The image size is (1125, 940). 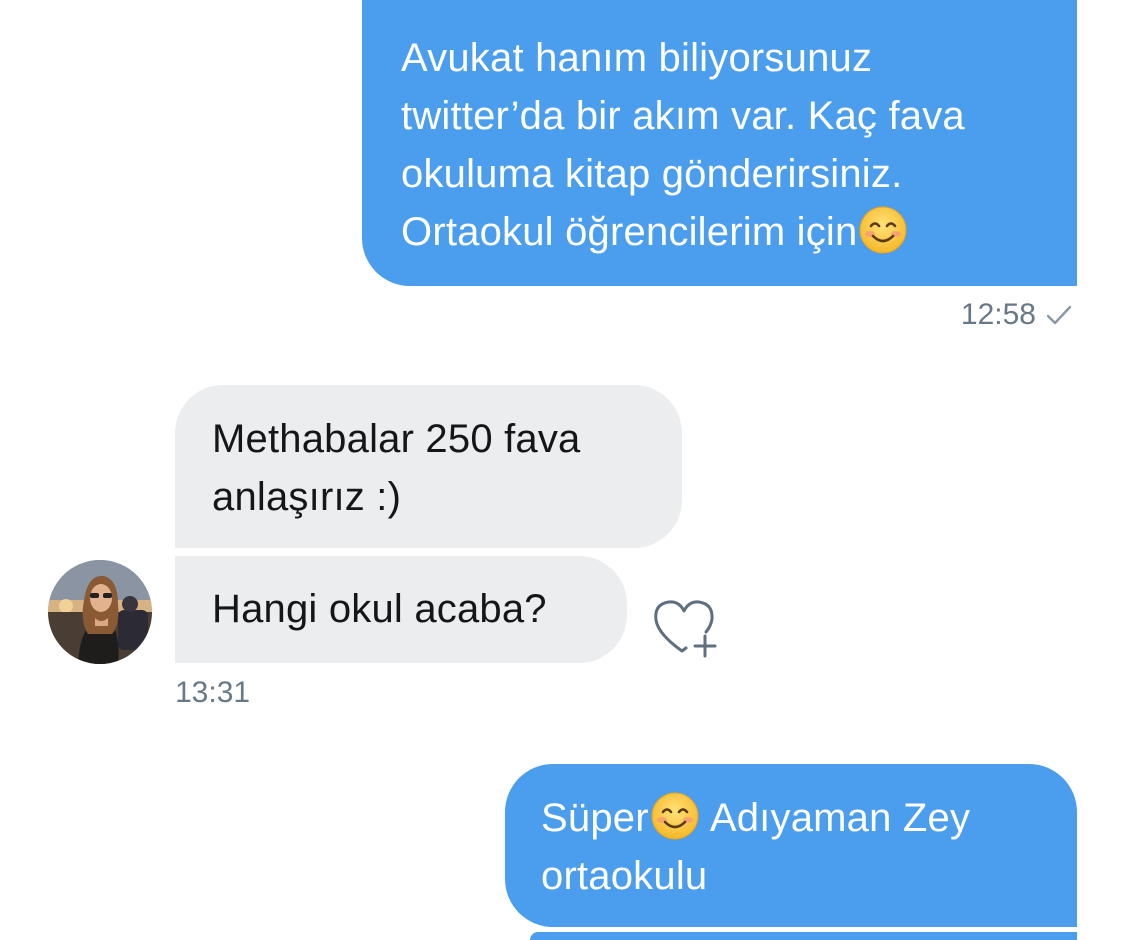 I want to click on heart-plus-icon, so click(x=685, y=629).